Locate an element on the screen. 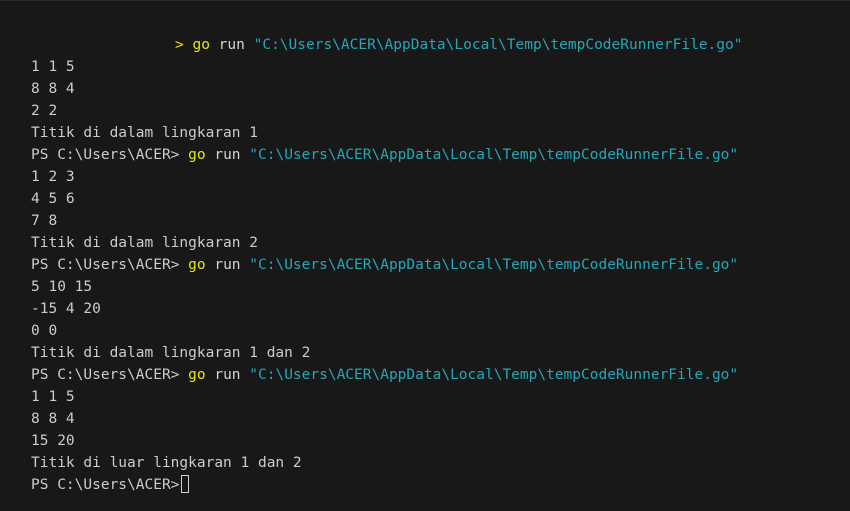 The height and width of the screenshot is (511, 850). input-line: 1 2 3 is located at coordinates (53, 177).